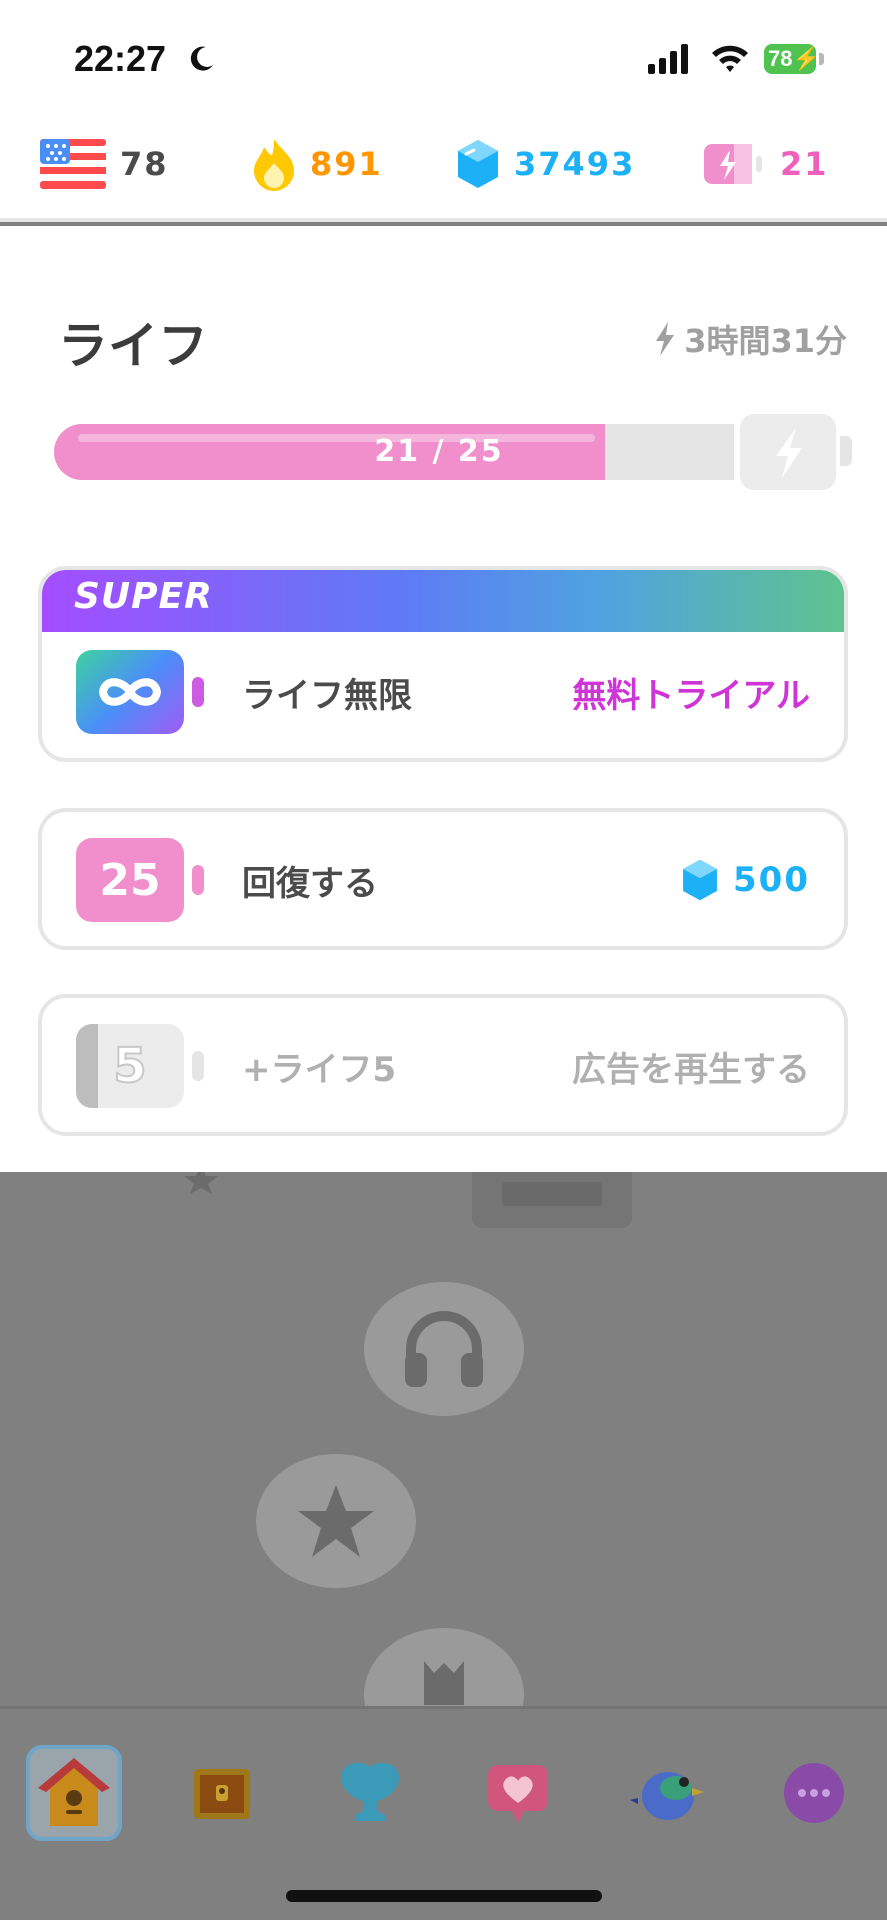 This screenshot has width=887, height=1920. Describe the element at coordinates (792, 59) in the screenshot. I see `battery-level: 78⚡` at that location.